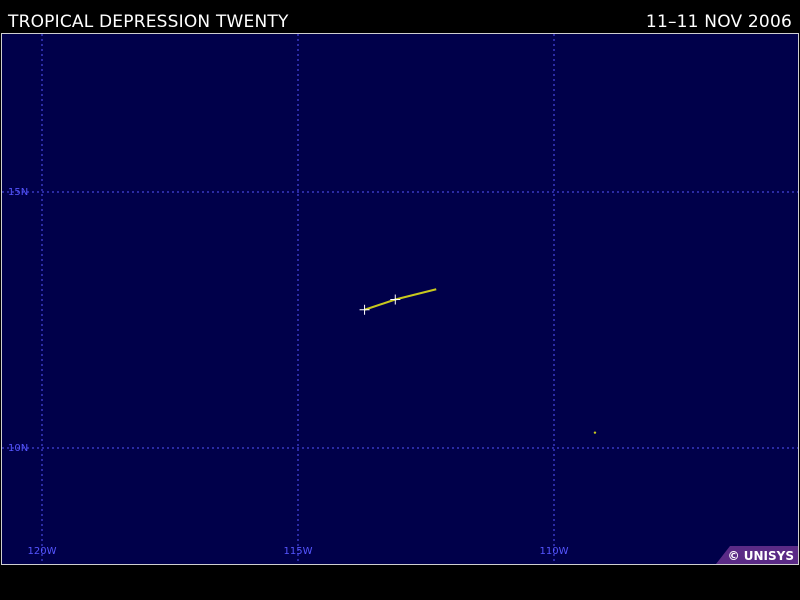 The image size is (800, 600). What do you see at coordinates (554, 551) in the screenshot?
I see `lon-label-2: 110W` at bounding box center [554, 551].